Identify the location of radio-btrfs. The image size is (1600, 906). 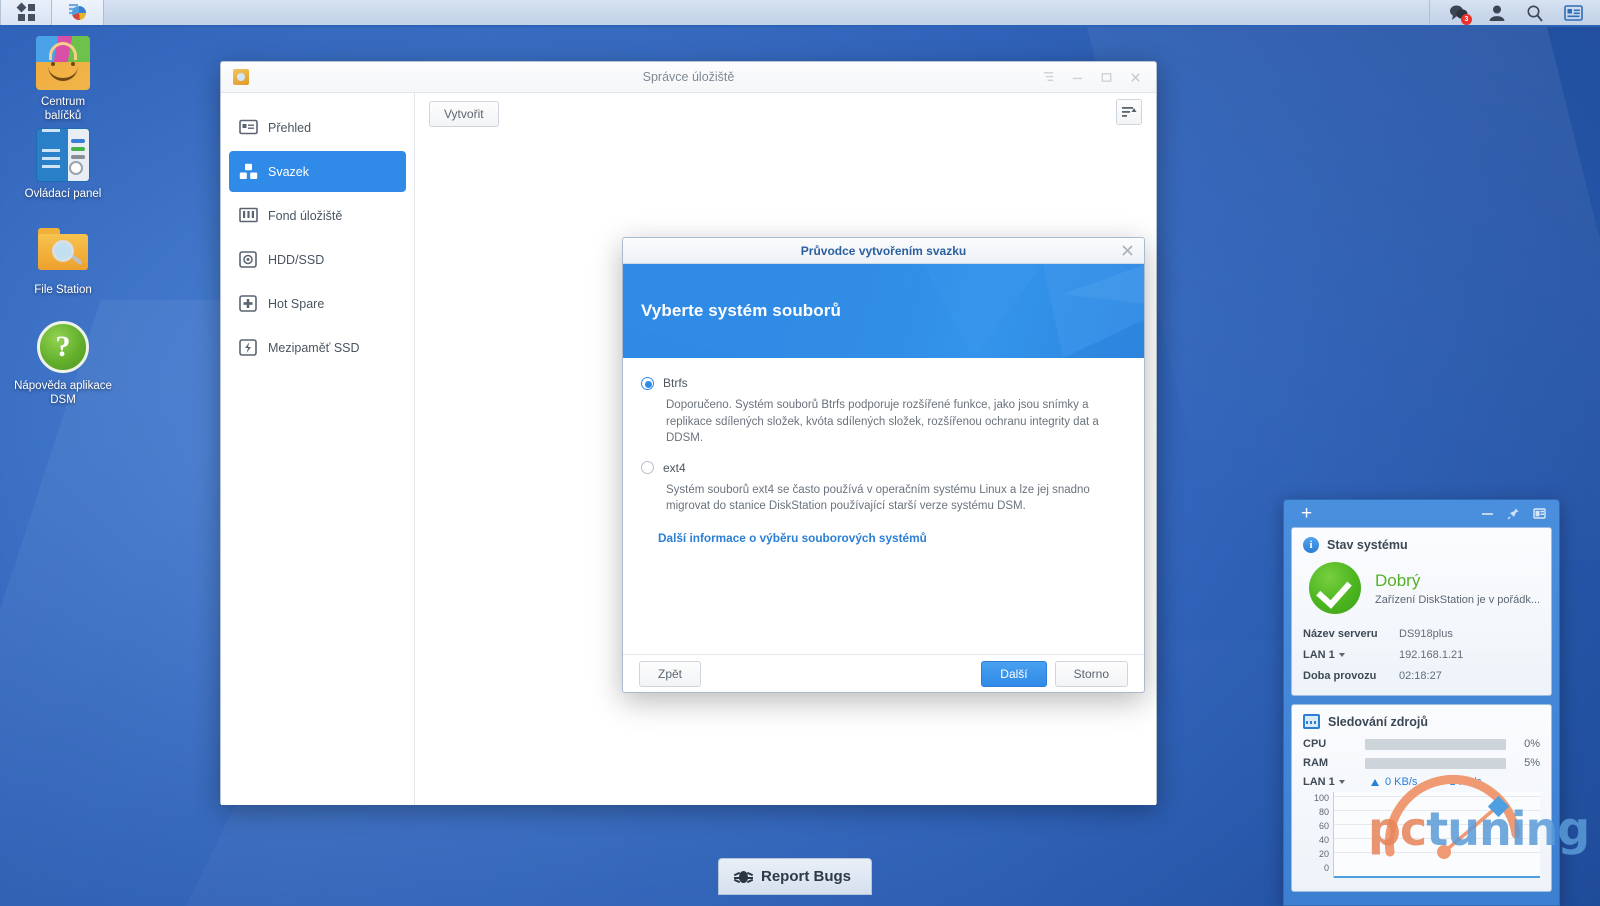
(647, 383).